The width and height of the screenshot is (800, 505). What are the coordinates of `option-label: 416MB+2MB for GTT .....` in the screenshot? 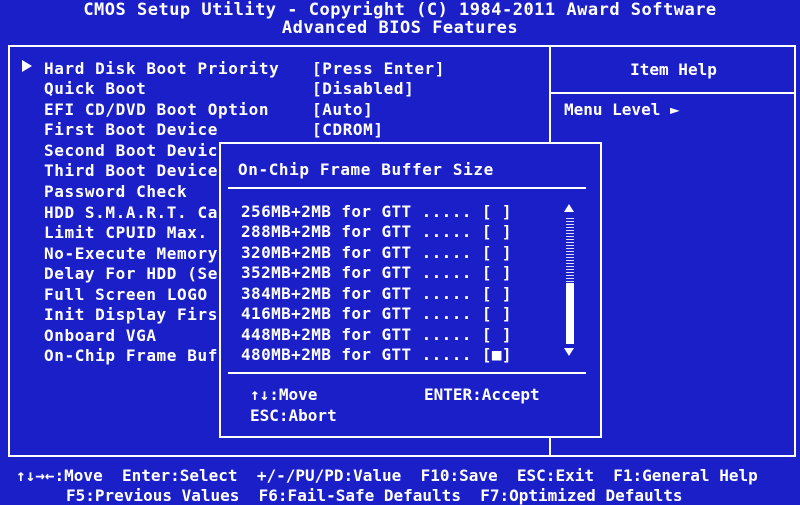 It's located at (356, 313).